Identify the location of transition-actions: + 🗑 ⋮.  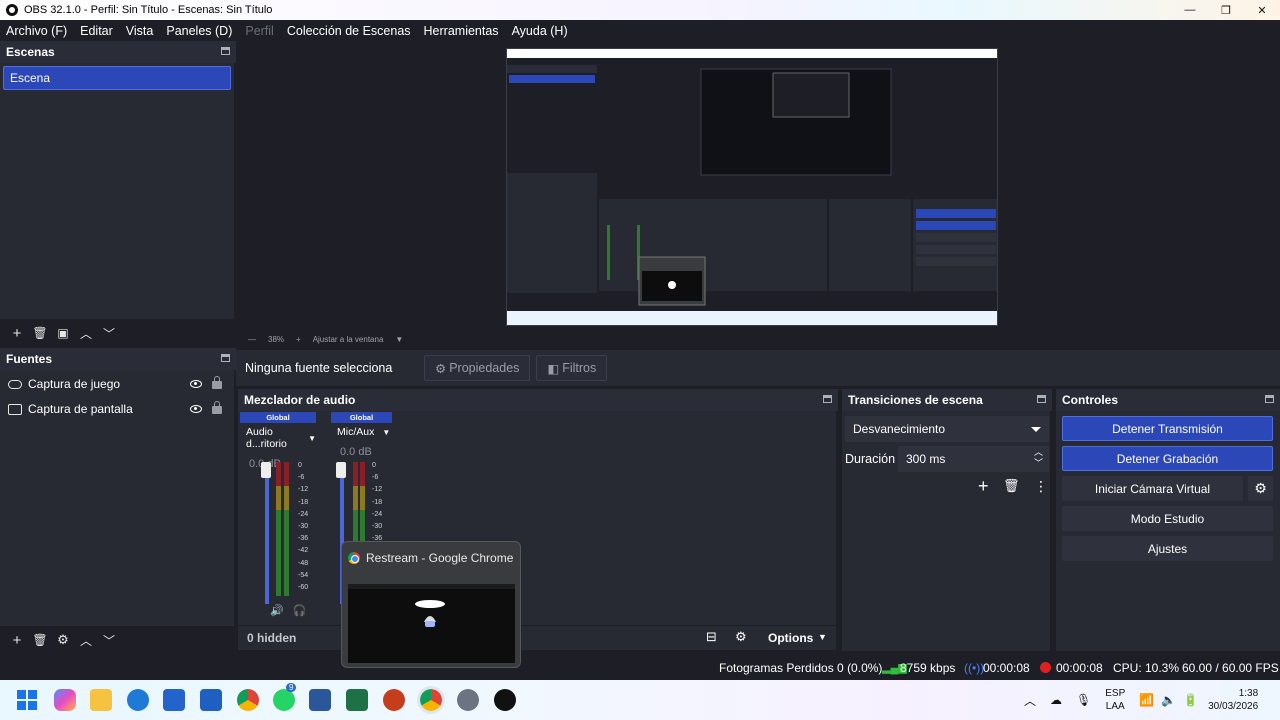
(1013, 486).